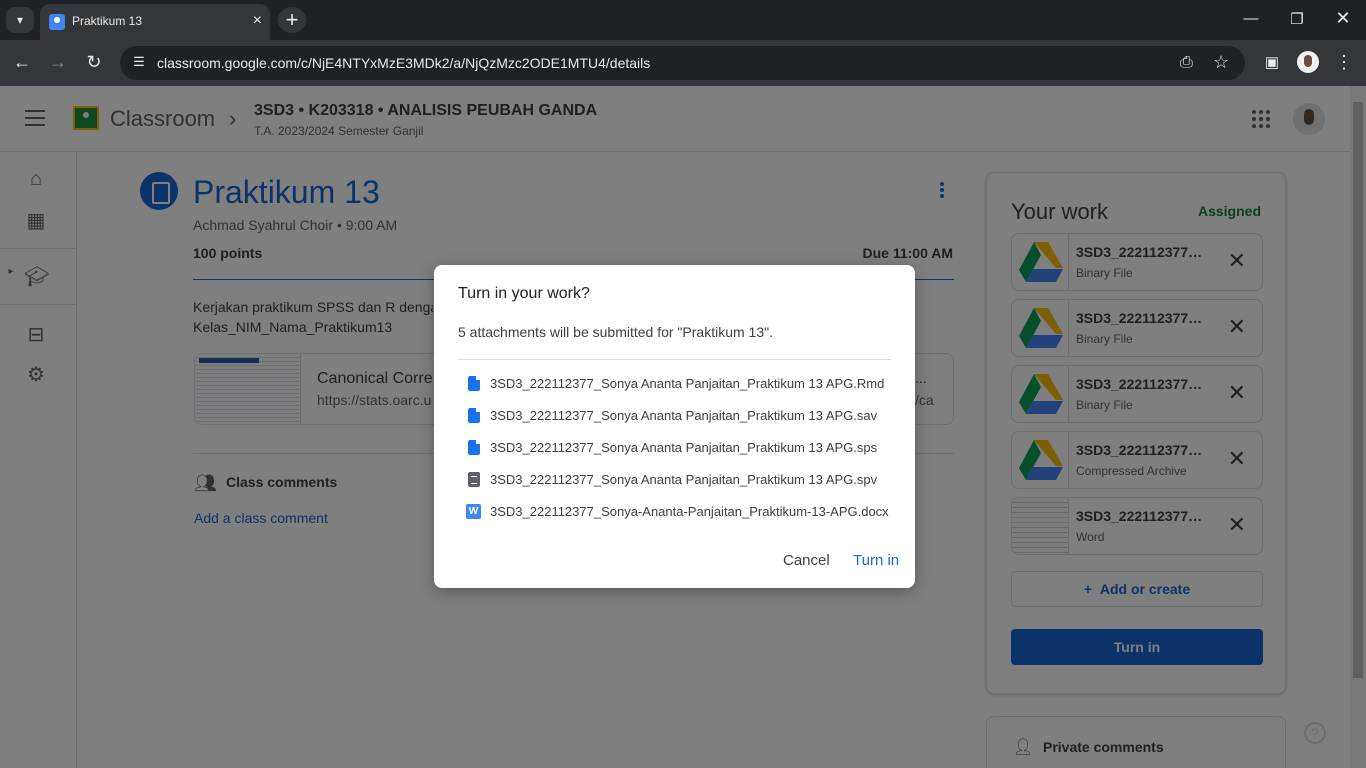 The width and height of the screenshot is (1366, 768). I want to click on back-icon: ←, so click(22, 62).